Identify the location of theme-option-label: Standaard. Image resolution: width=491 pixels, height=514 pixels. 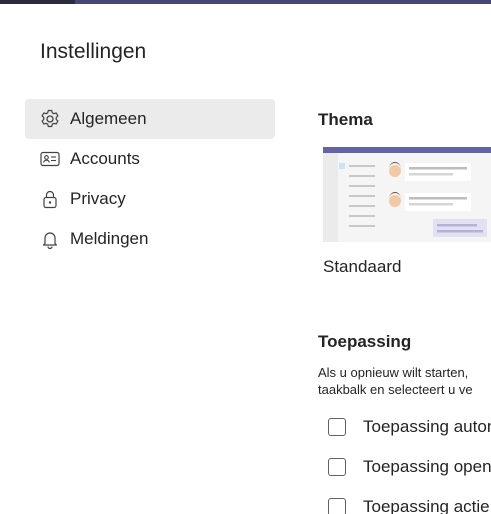
(362, 266).